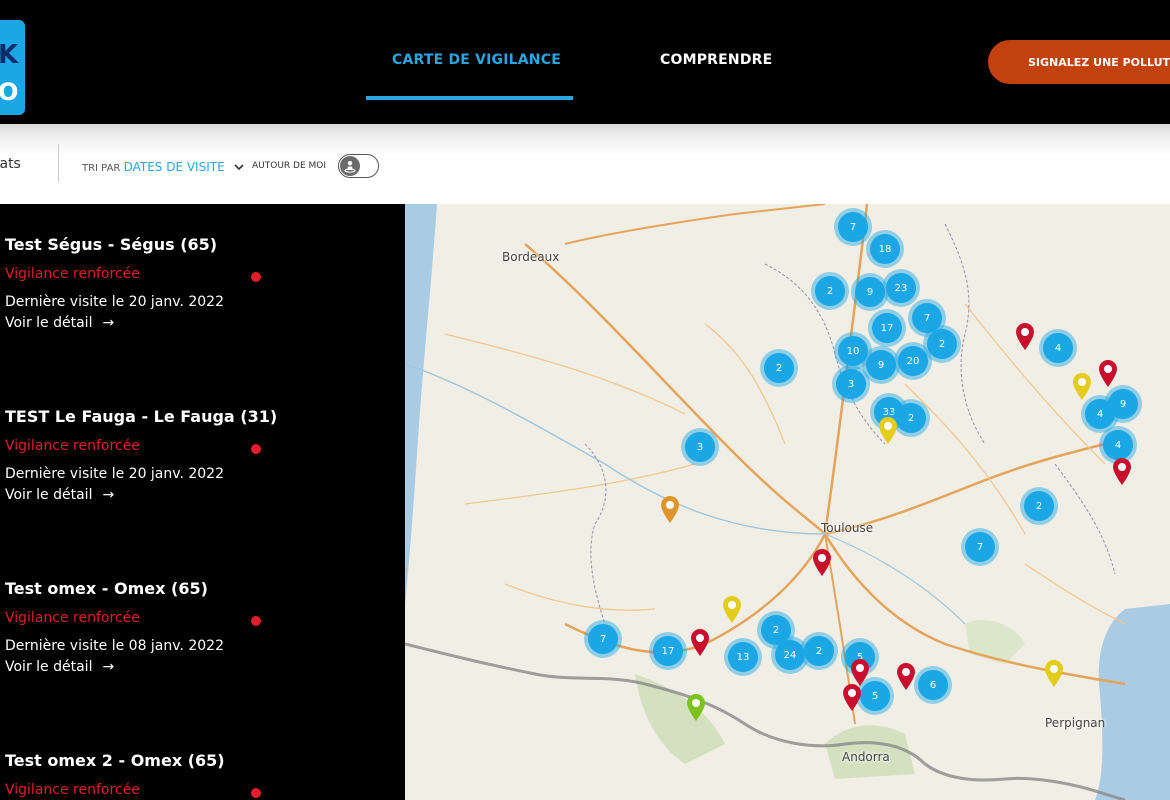  Describe the element at coordinates (1058, 348) in the screenshot. I see `map-cluster: 4` at that location.